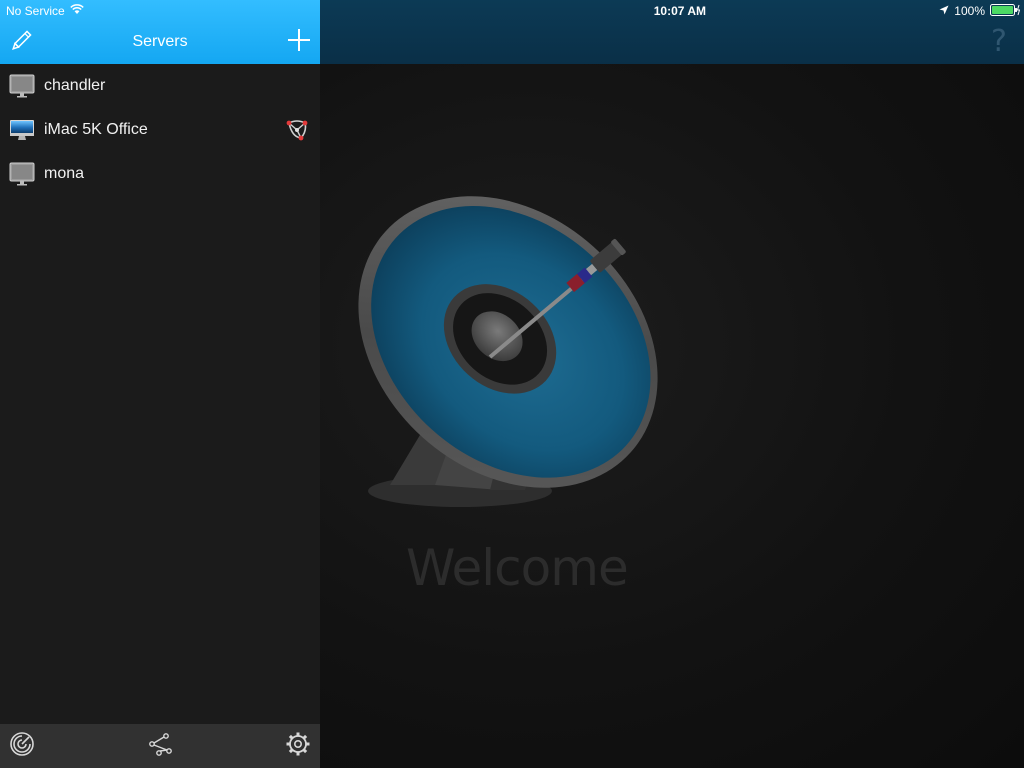 This screenshot has width=1024, height=768. Describe the element at coordinates (96, 130) in the screenshot. I see `server-name: iMac 5K Office` at that location.